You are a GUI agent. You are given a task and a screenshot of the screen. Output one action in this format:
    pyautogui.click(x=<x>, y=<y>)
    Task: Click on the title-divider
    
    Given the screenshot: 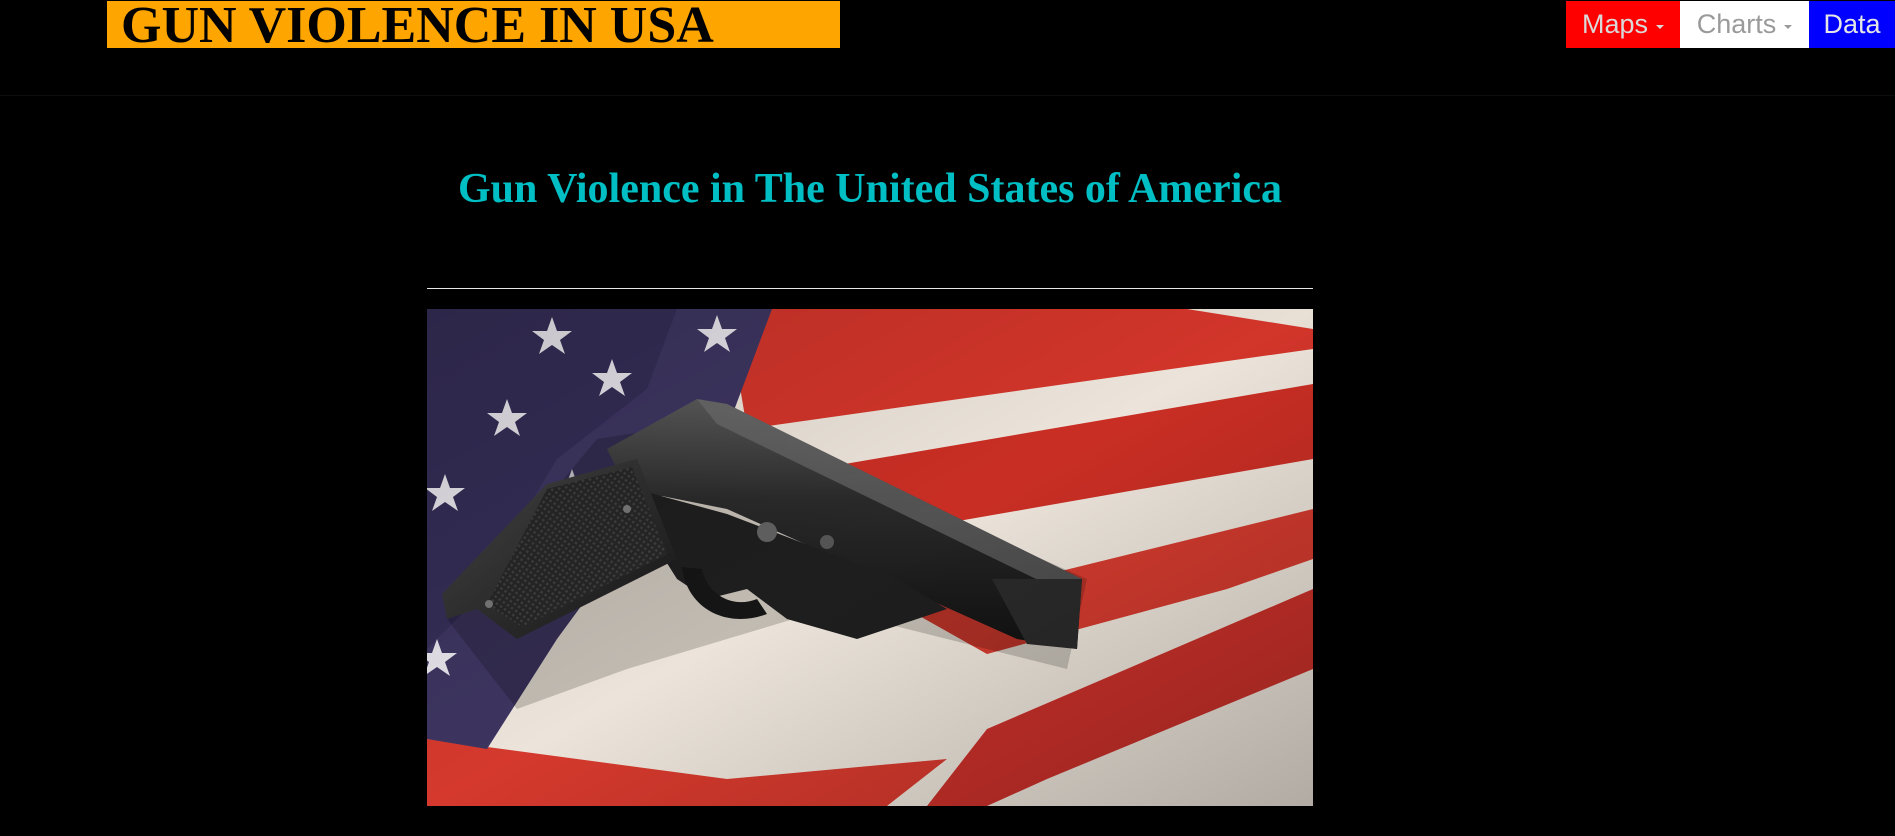 What is the action you would take?
    pyautogui.click(x=870, y=288)
    